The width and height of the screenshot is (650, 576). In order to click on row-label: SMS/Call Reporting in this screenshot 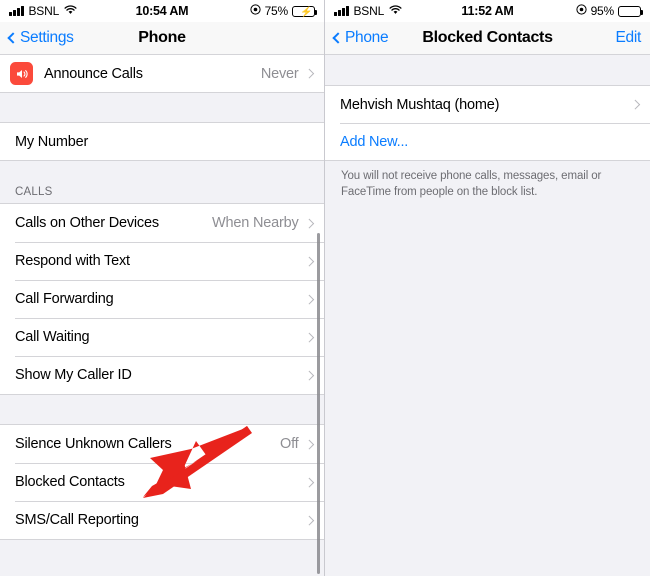, I will do `click(77, 520)`.